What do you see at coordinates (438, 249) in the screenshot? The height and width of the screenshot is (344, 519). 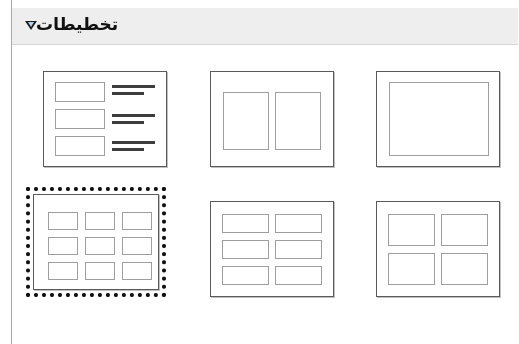 I see `layout-two-by-two` at bounding box center [438, 249].